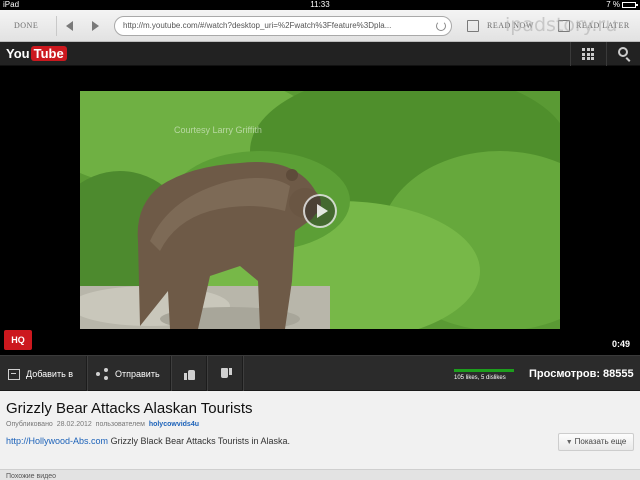  I want to click on related-videos-header: Похожие видео, so click(320, 474).